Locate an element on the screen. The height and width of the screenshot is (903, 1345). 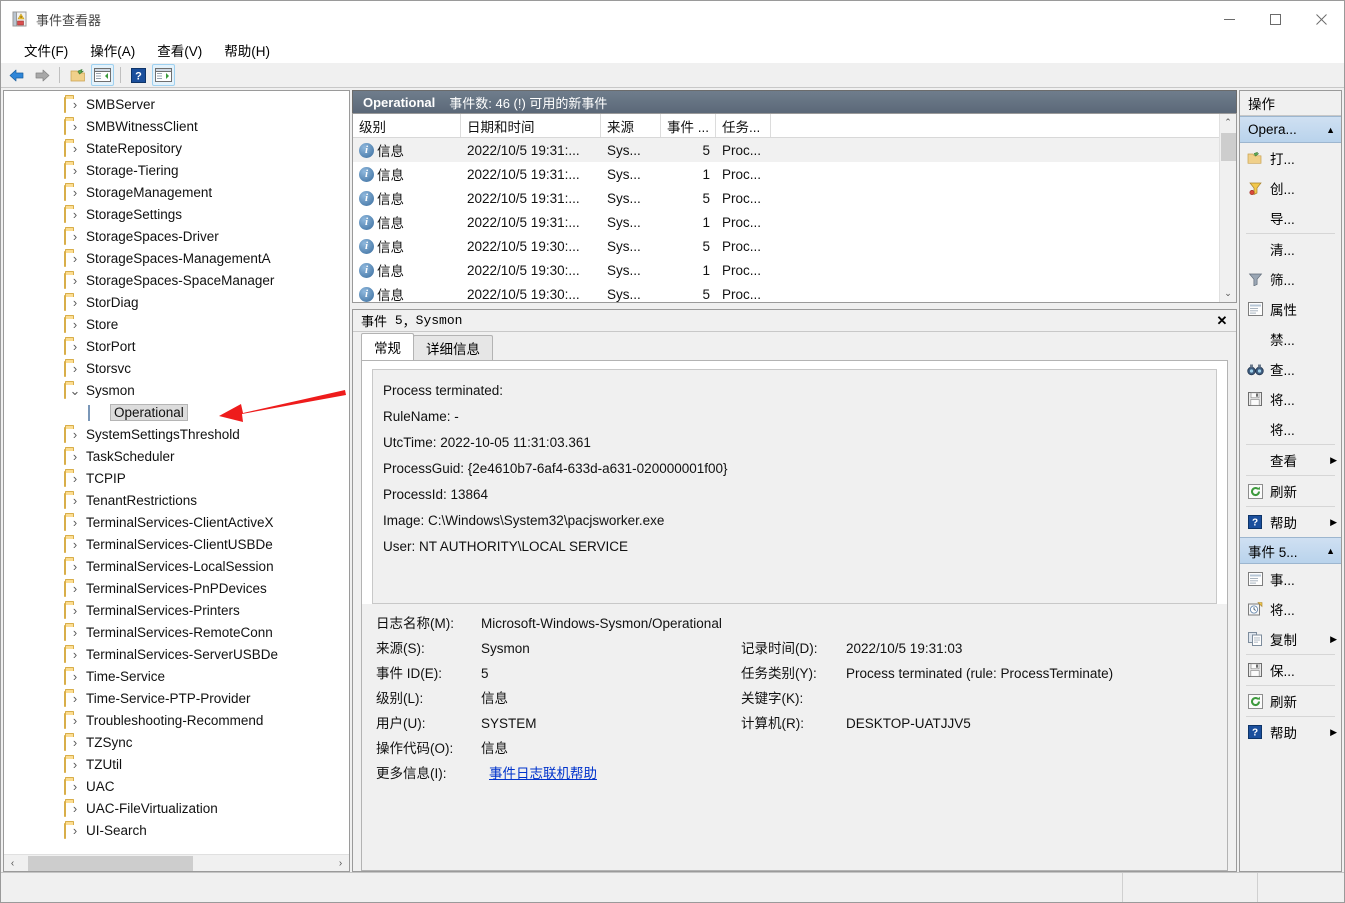
tree-item-terminalservices-pnpdevices: › TerminalServices-PnPDevices is located at coordinates (176, 588).